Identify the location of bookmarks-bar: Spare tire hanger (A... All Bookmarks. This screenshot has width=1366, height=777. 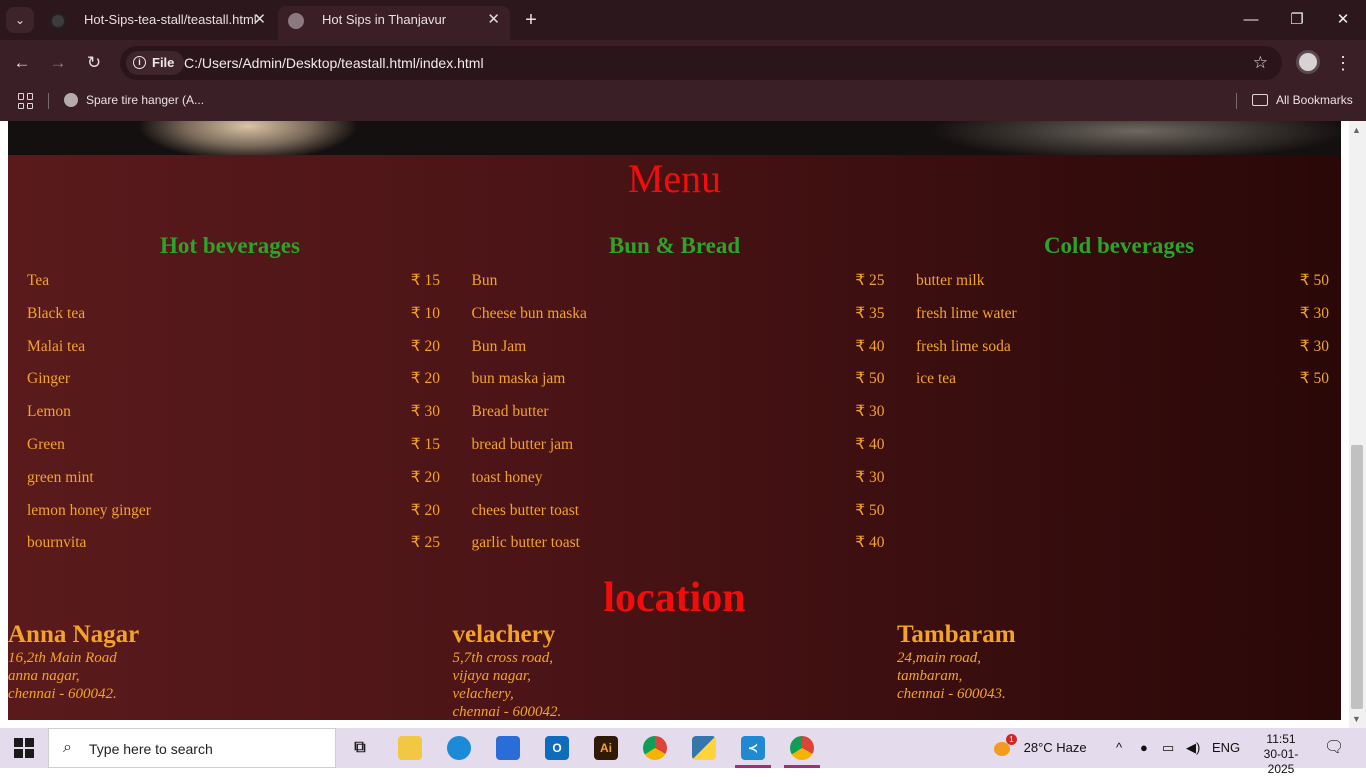
(683, 103).